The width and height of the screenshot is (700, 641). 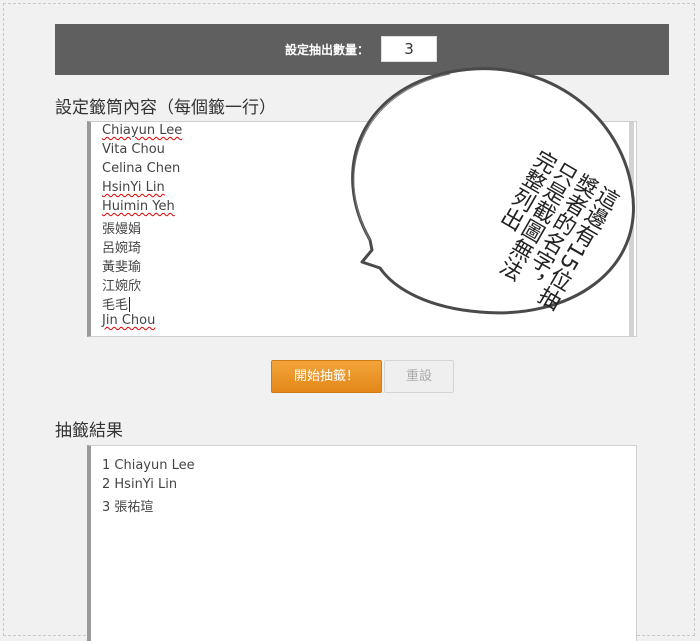 I want to click on draw-count-bar: 設定抽出數量： 3, so click(x=362, y=49).